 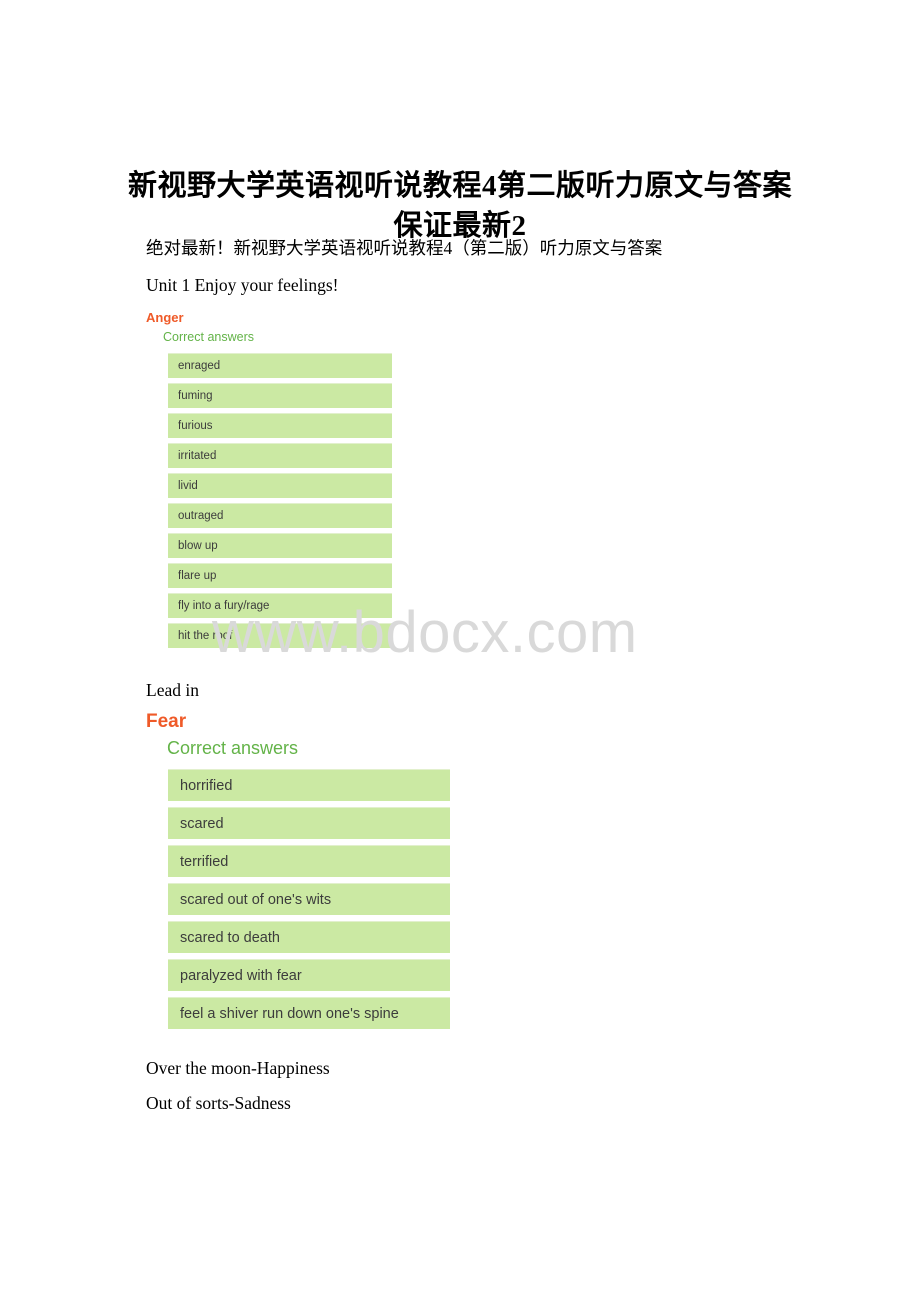 What do you see at coordinates (309, 861) in the screenshot?
I see `list-item: terrified` at bounding box center [309, 861].